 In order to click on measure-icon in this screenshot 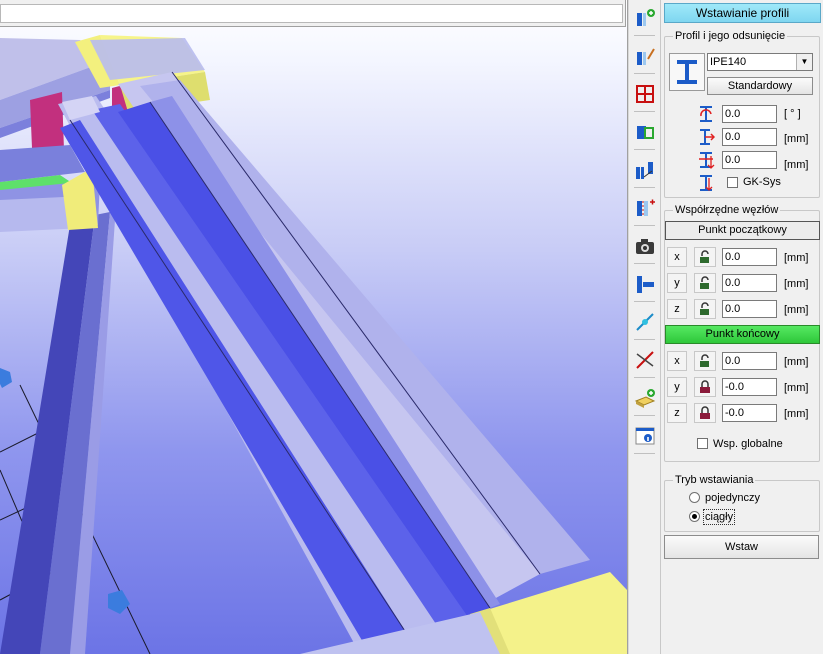, I will do `click(644, 323)`.